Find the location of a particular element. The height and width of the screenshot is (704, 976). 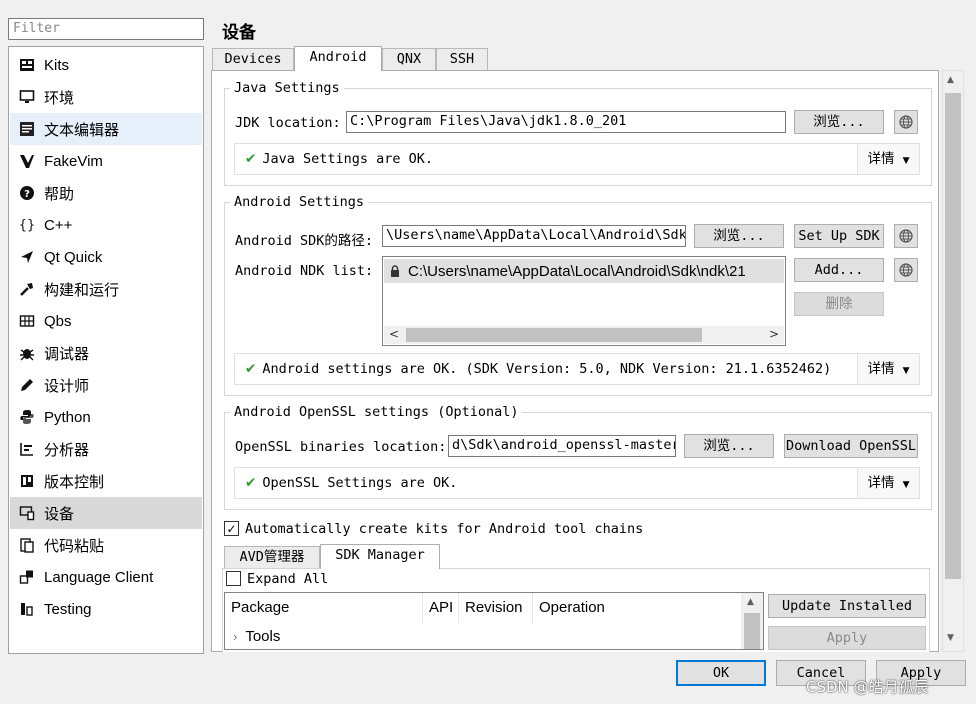

expand-all-checkbox is located at coordinates (233, 578).